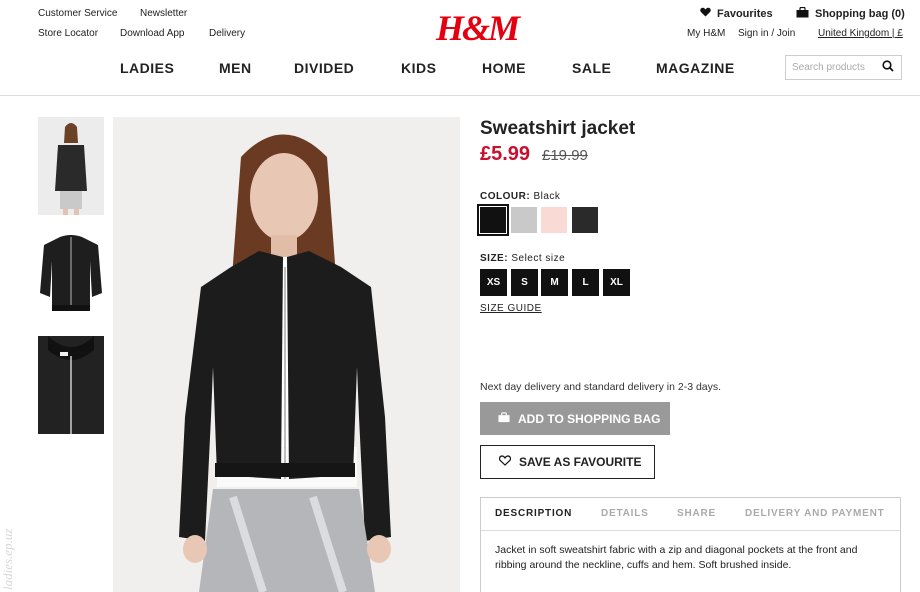  Describe the element at coordinates (690, 530) in the screenshot. I see `tab-divider` at that location.